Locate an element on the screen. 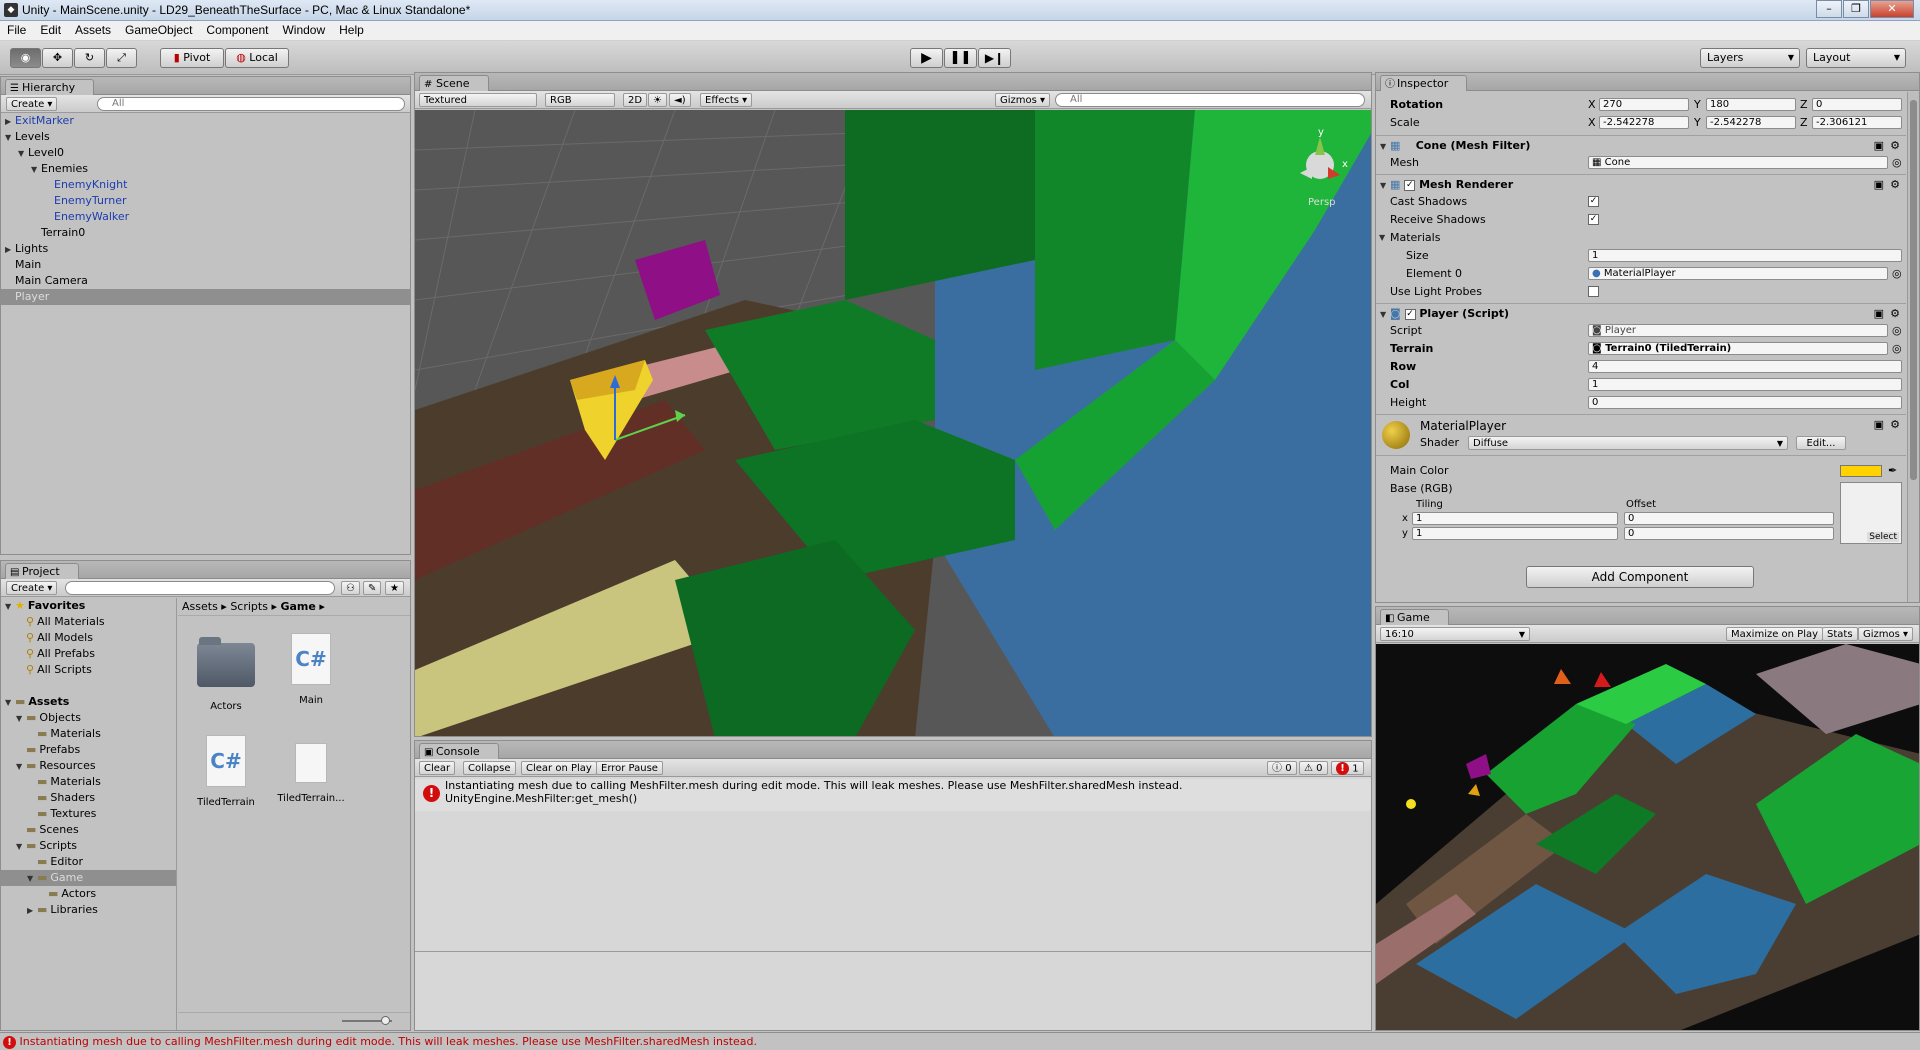 The height and width of the screenshot is (1050, 1920). scene-gizmos-dropdown: Gizmos ▾ is located at coordinates (1023, 100).